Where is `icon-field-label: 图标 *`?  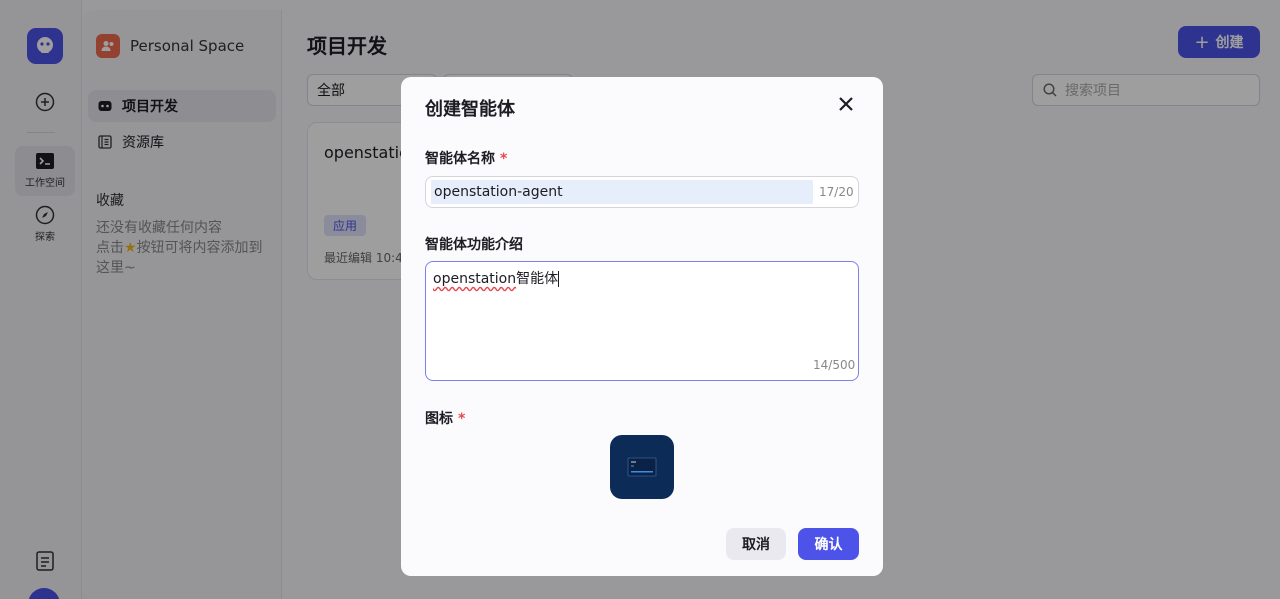
icon-field-label: 图标 * is located at coordinates (445, 418).